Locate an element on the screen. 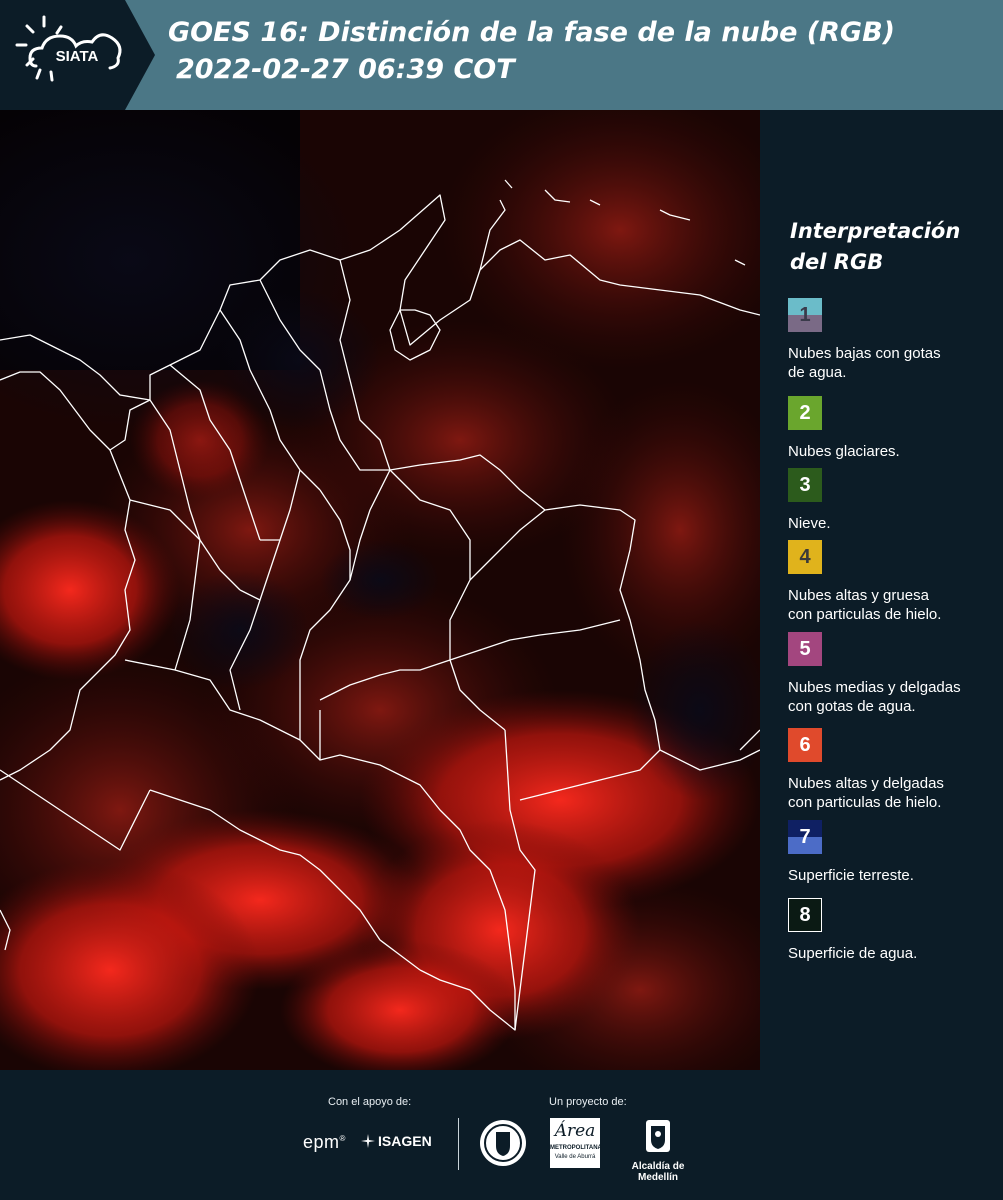  alcaldia-logo-text: Alcaldía de Medellín is located at coordinates (658, 1172).